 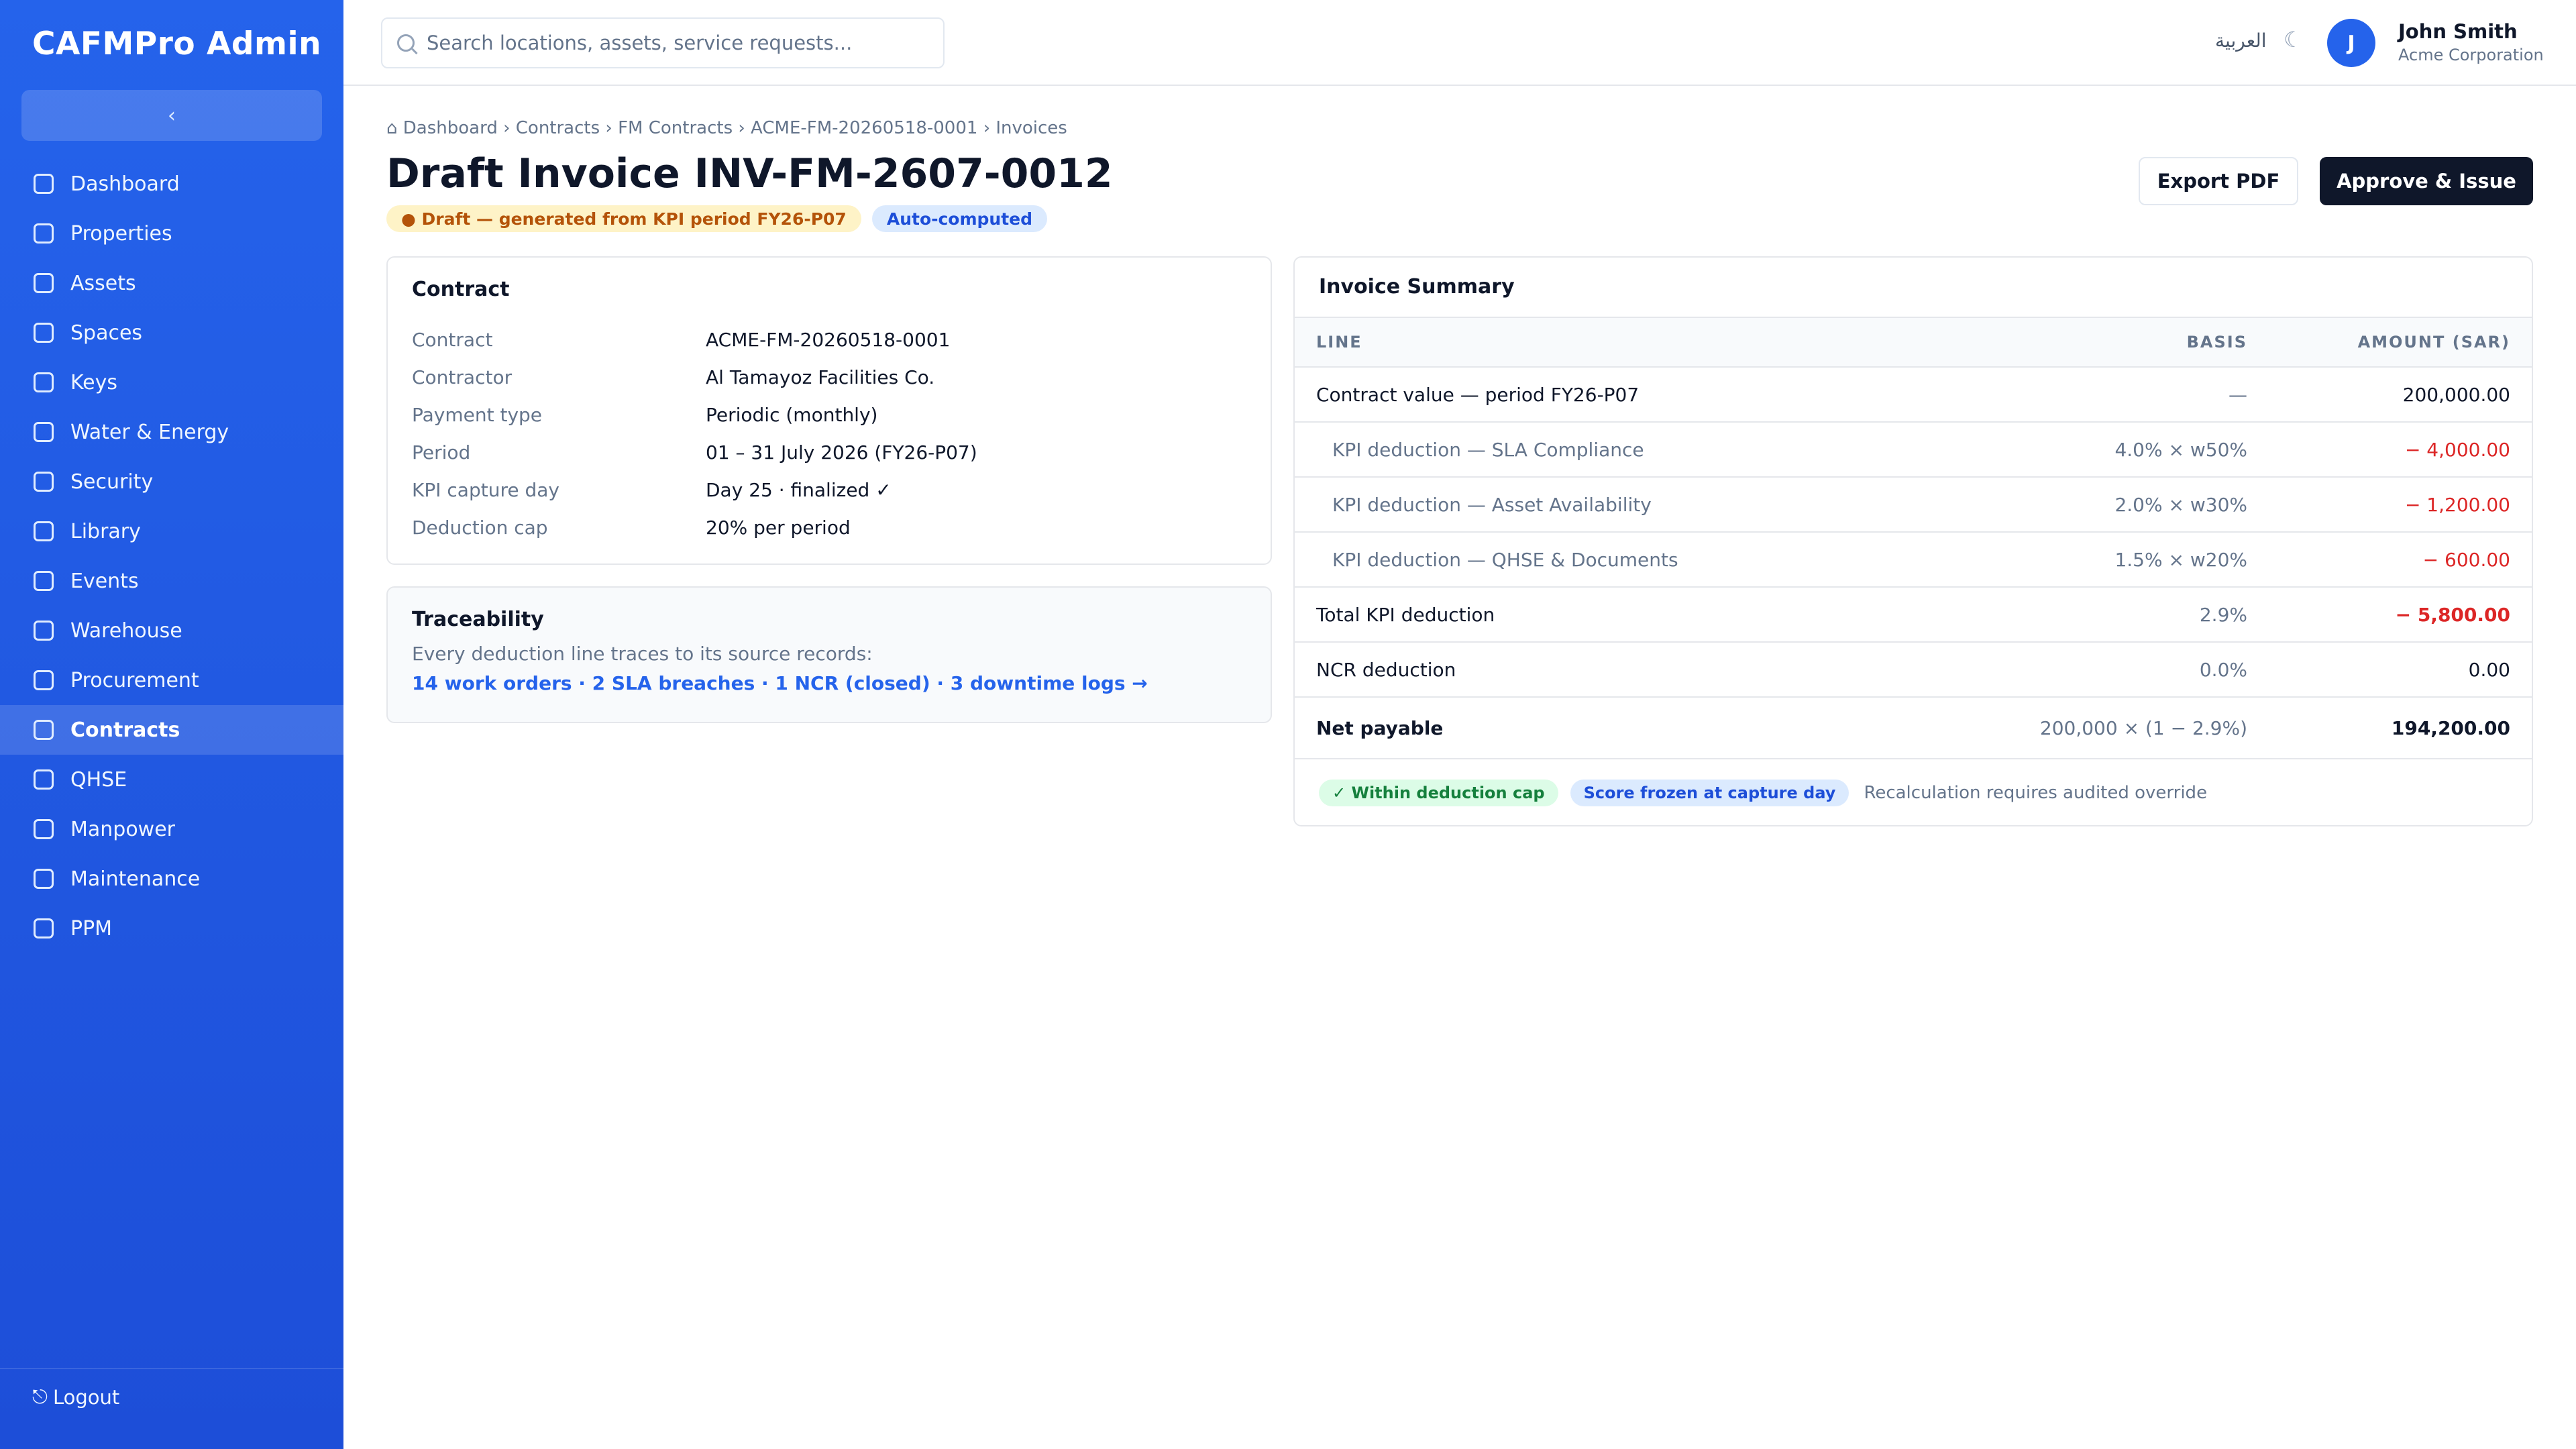 I want to click on sidebar-item-keys: Keys, so click(x=171, y=382).